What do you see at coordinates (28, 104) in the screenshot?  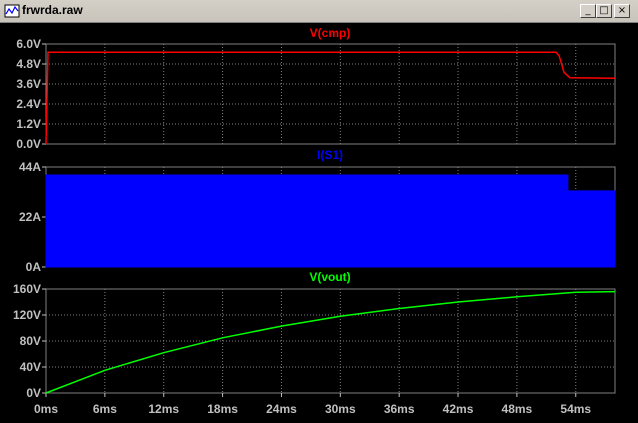 I see `y-tick-label: 2.4V` at bounding box center [28, 104].